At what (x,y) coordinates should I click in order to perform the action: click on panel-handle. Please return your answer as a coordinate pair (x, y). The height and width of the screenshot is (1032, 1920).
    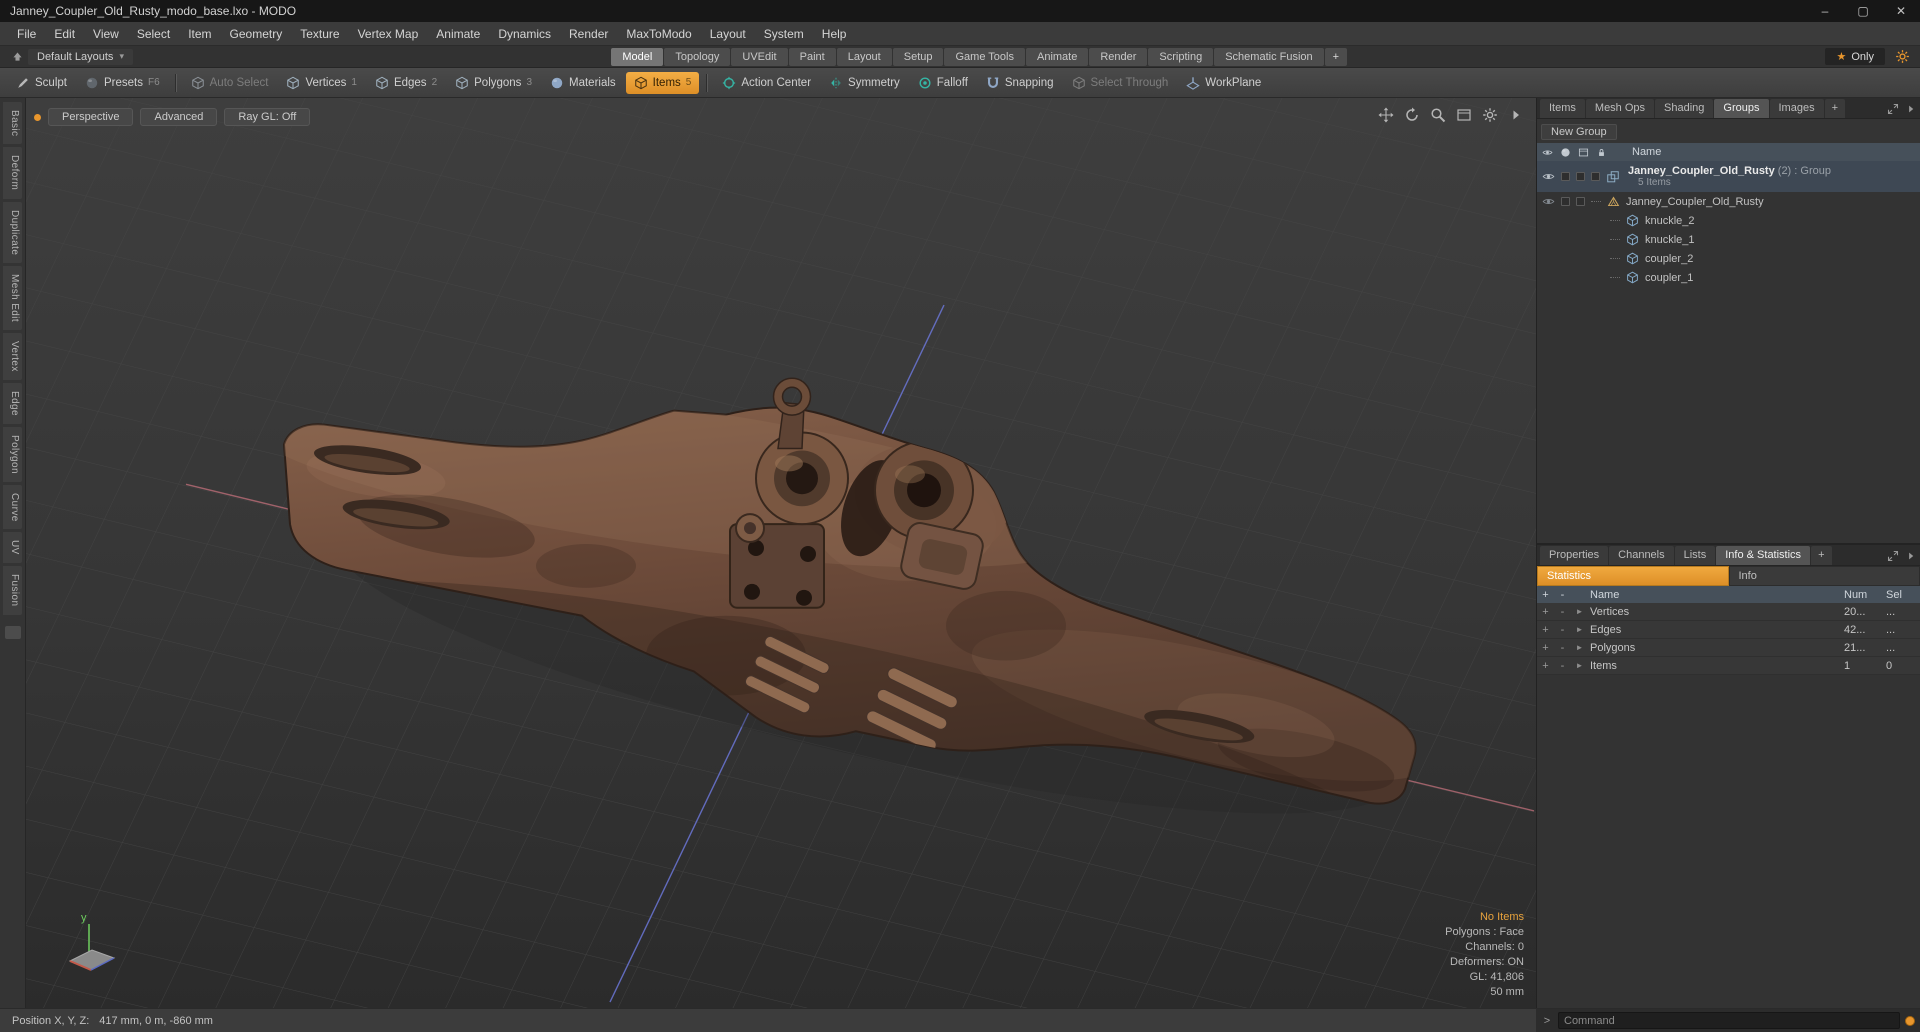
    Looking at the image, I should click on (12, 632).